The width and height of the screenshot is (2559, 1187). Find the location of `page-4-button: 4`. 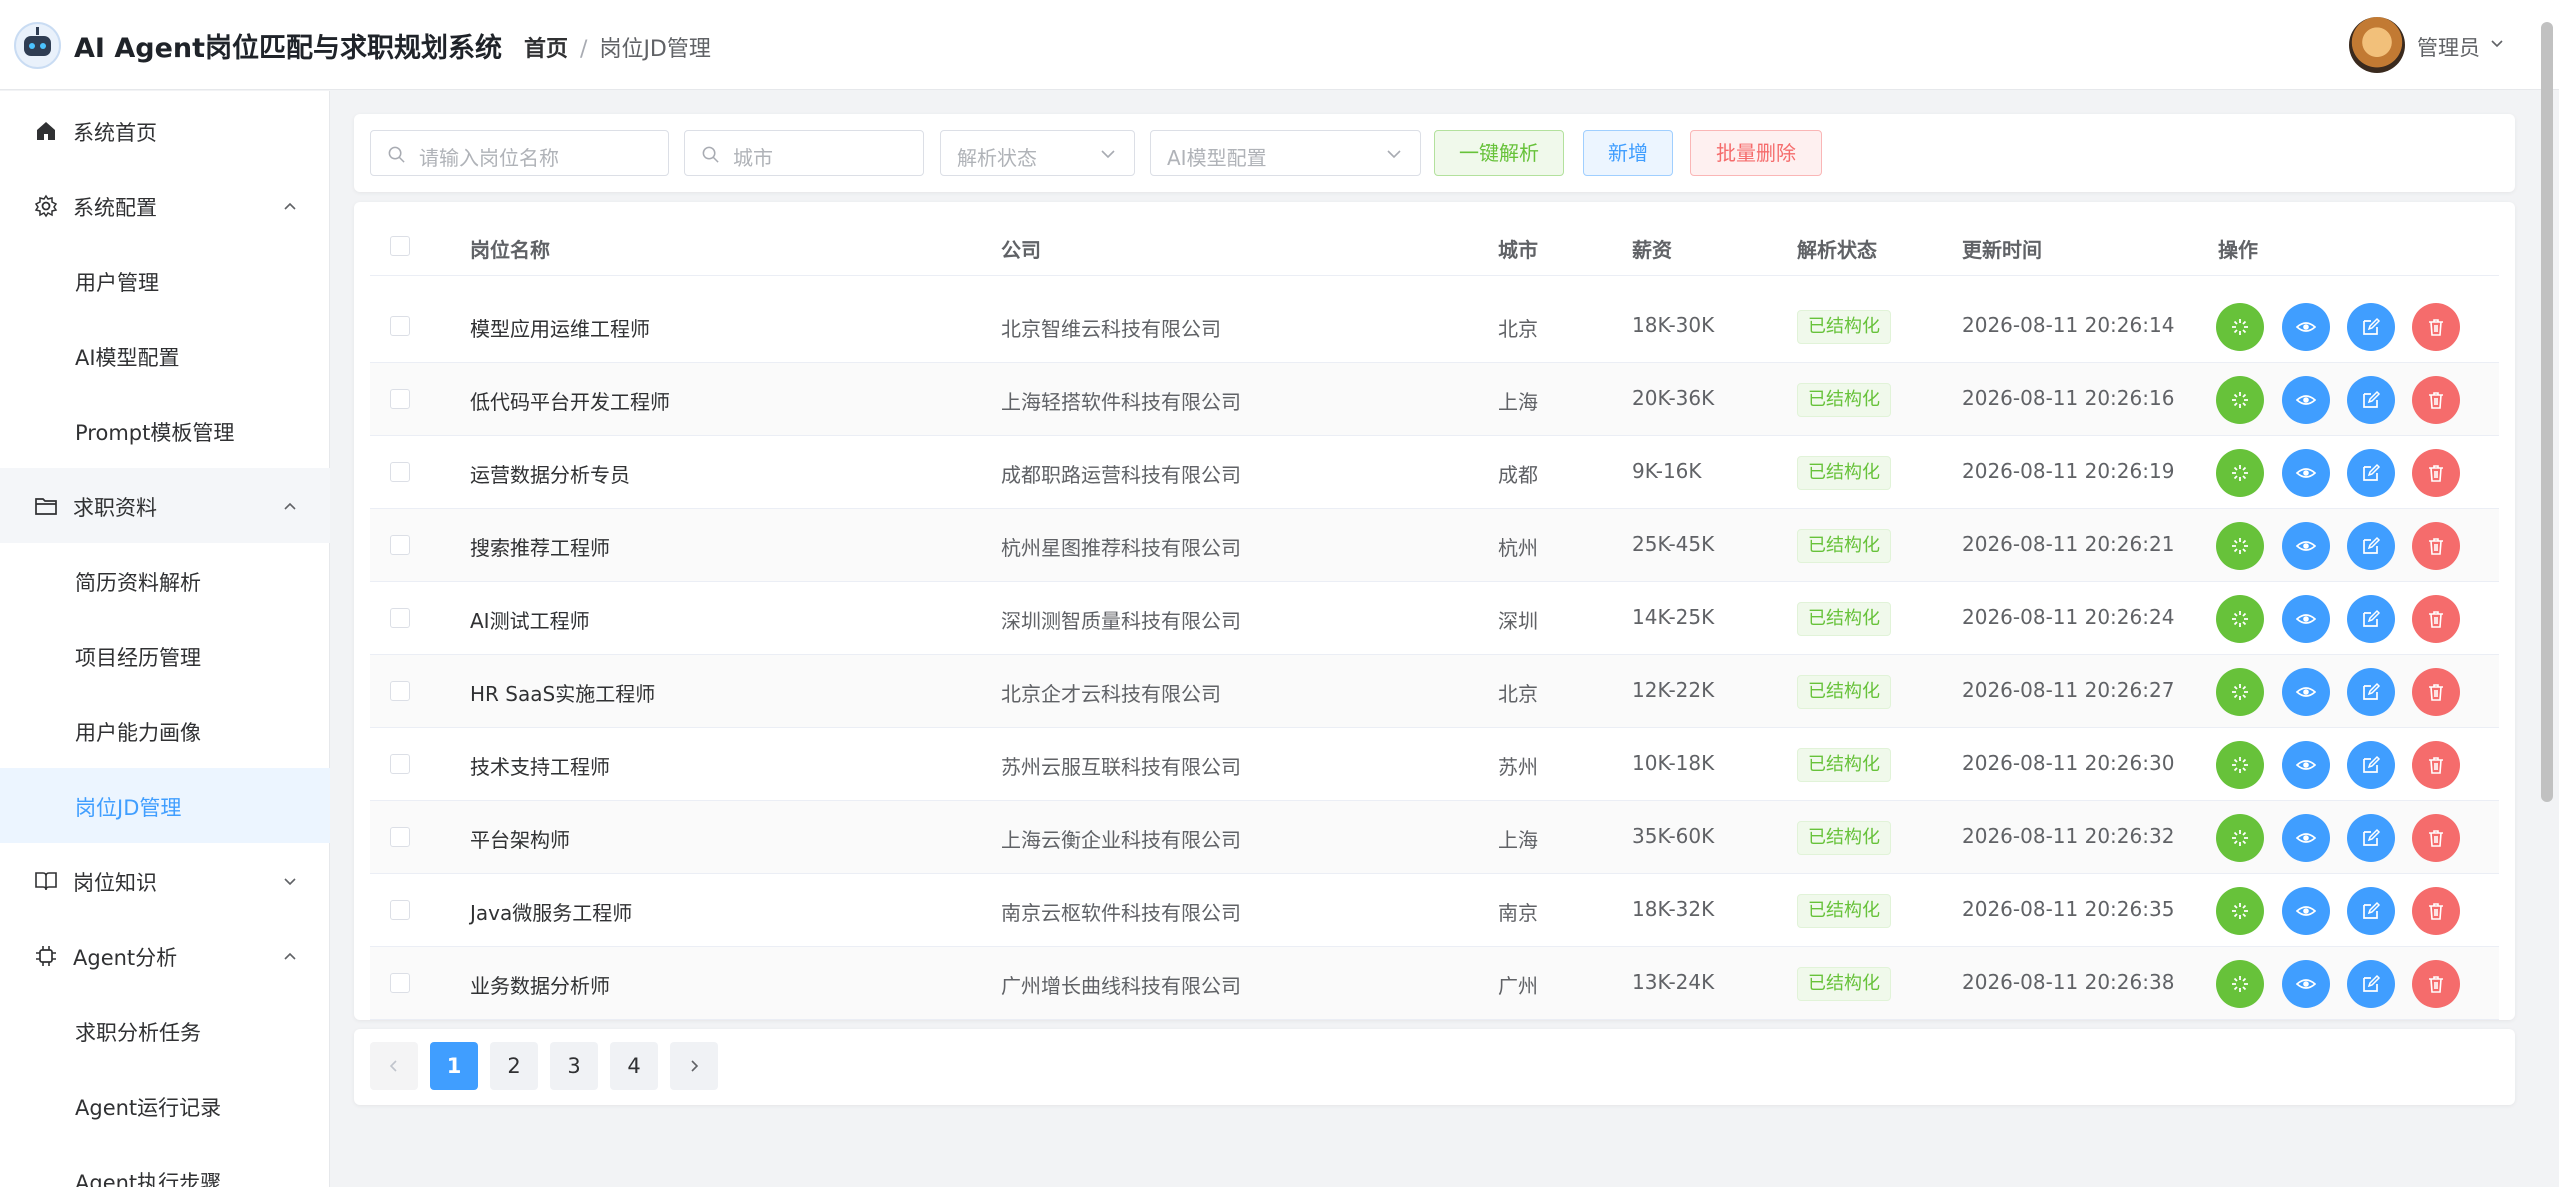

page-4-button: 4 is located at coordinates (634, 1066).